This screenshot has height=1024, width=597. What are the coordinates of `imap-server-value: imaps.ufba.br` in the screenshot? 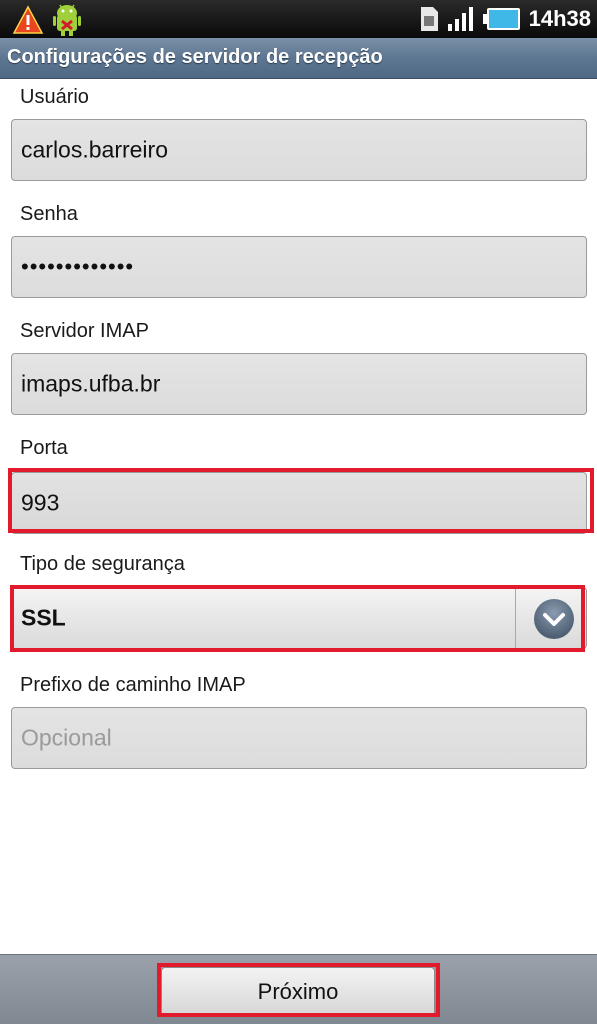 It's located at (91, 383).